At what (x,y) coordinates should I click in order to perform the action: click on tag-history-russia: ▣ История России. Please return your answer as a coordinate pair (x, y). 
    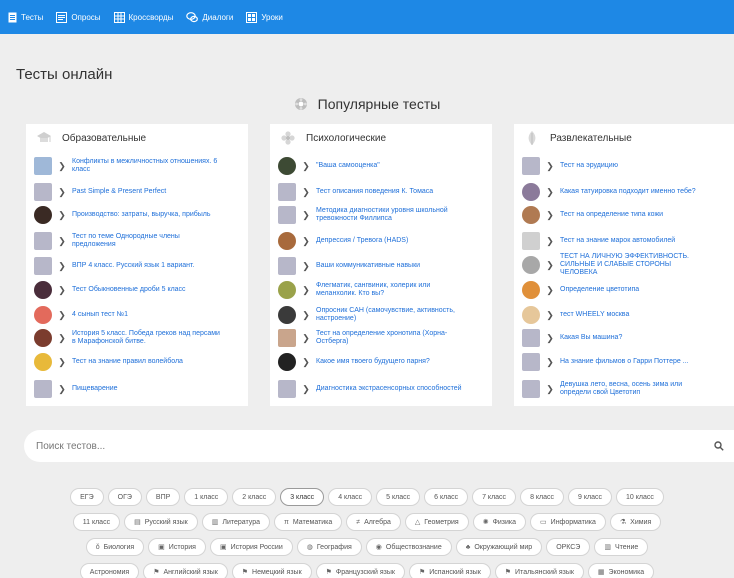
    Looking at the image, I should click on (251, 547).